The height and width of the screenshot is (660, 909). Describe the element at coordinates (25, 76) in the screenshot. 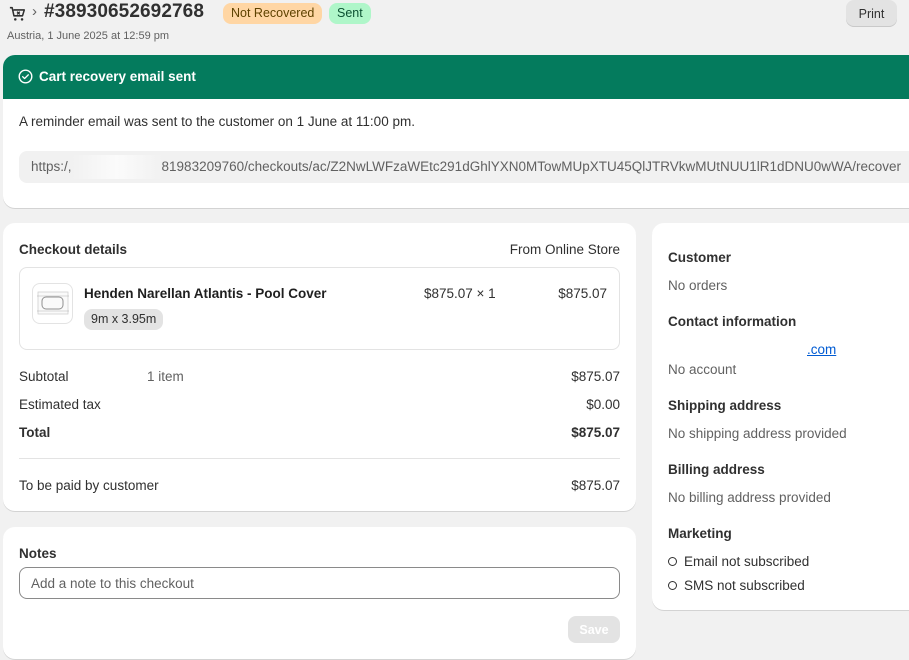

I see `check-circle-icon` at that location.